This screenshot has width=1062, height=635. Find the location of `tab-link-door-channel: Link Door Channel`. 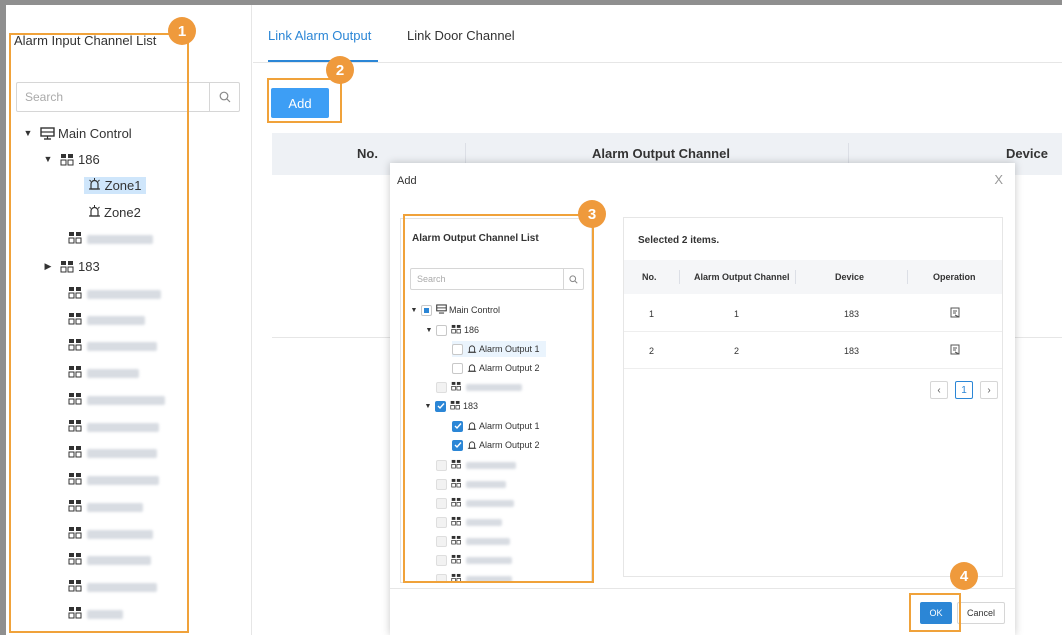

tab-link-door-channel: Link Door Channel is located at coordinates (461, 35).